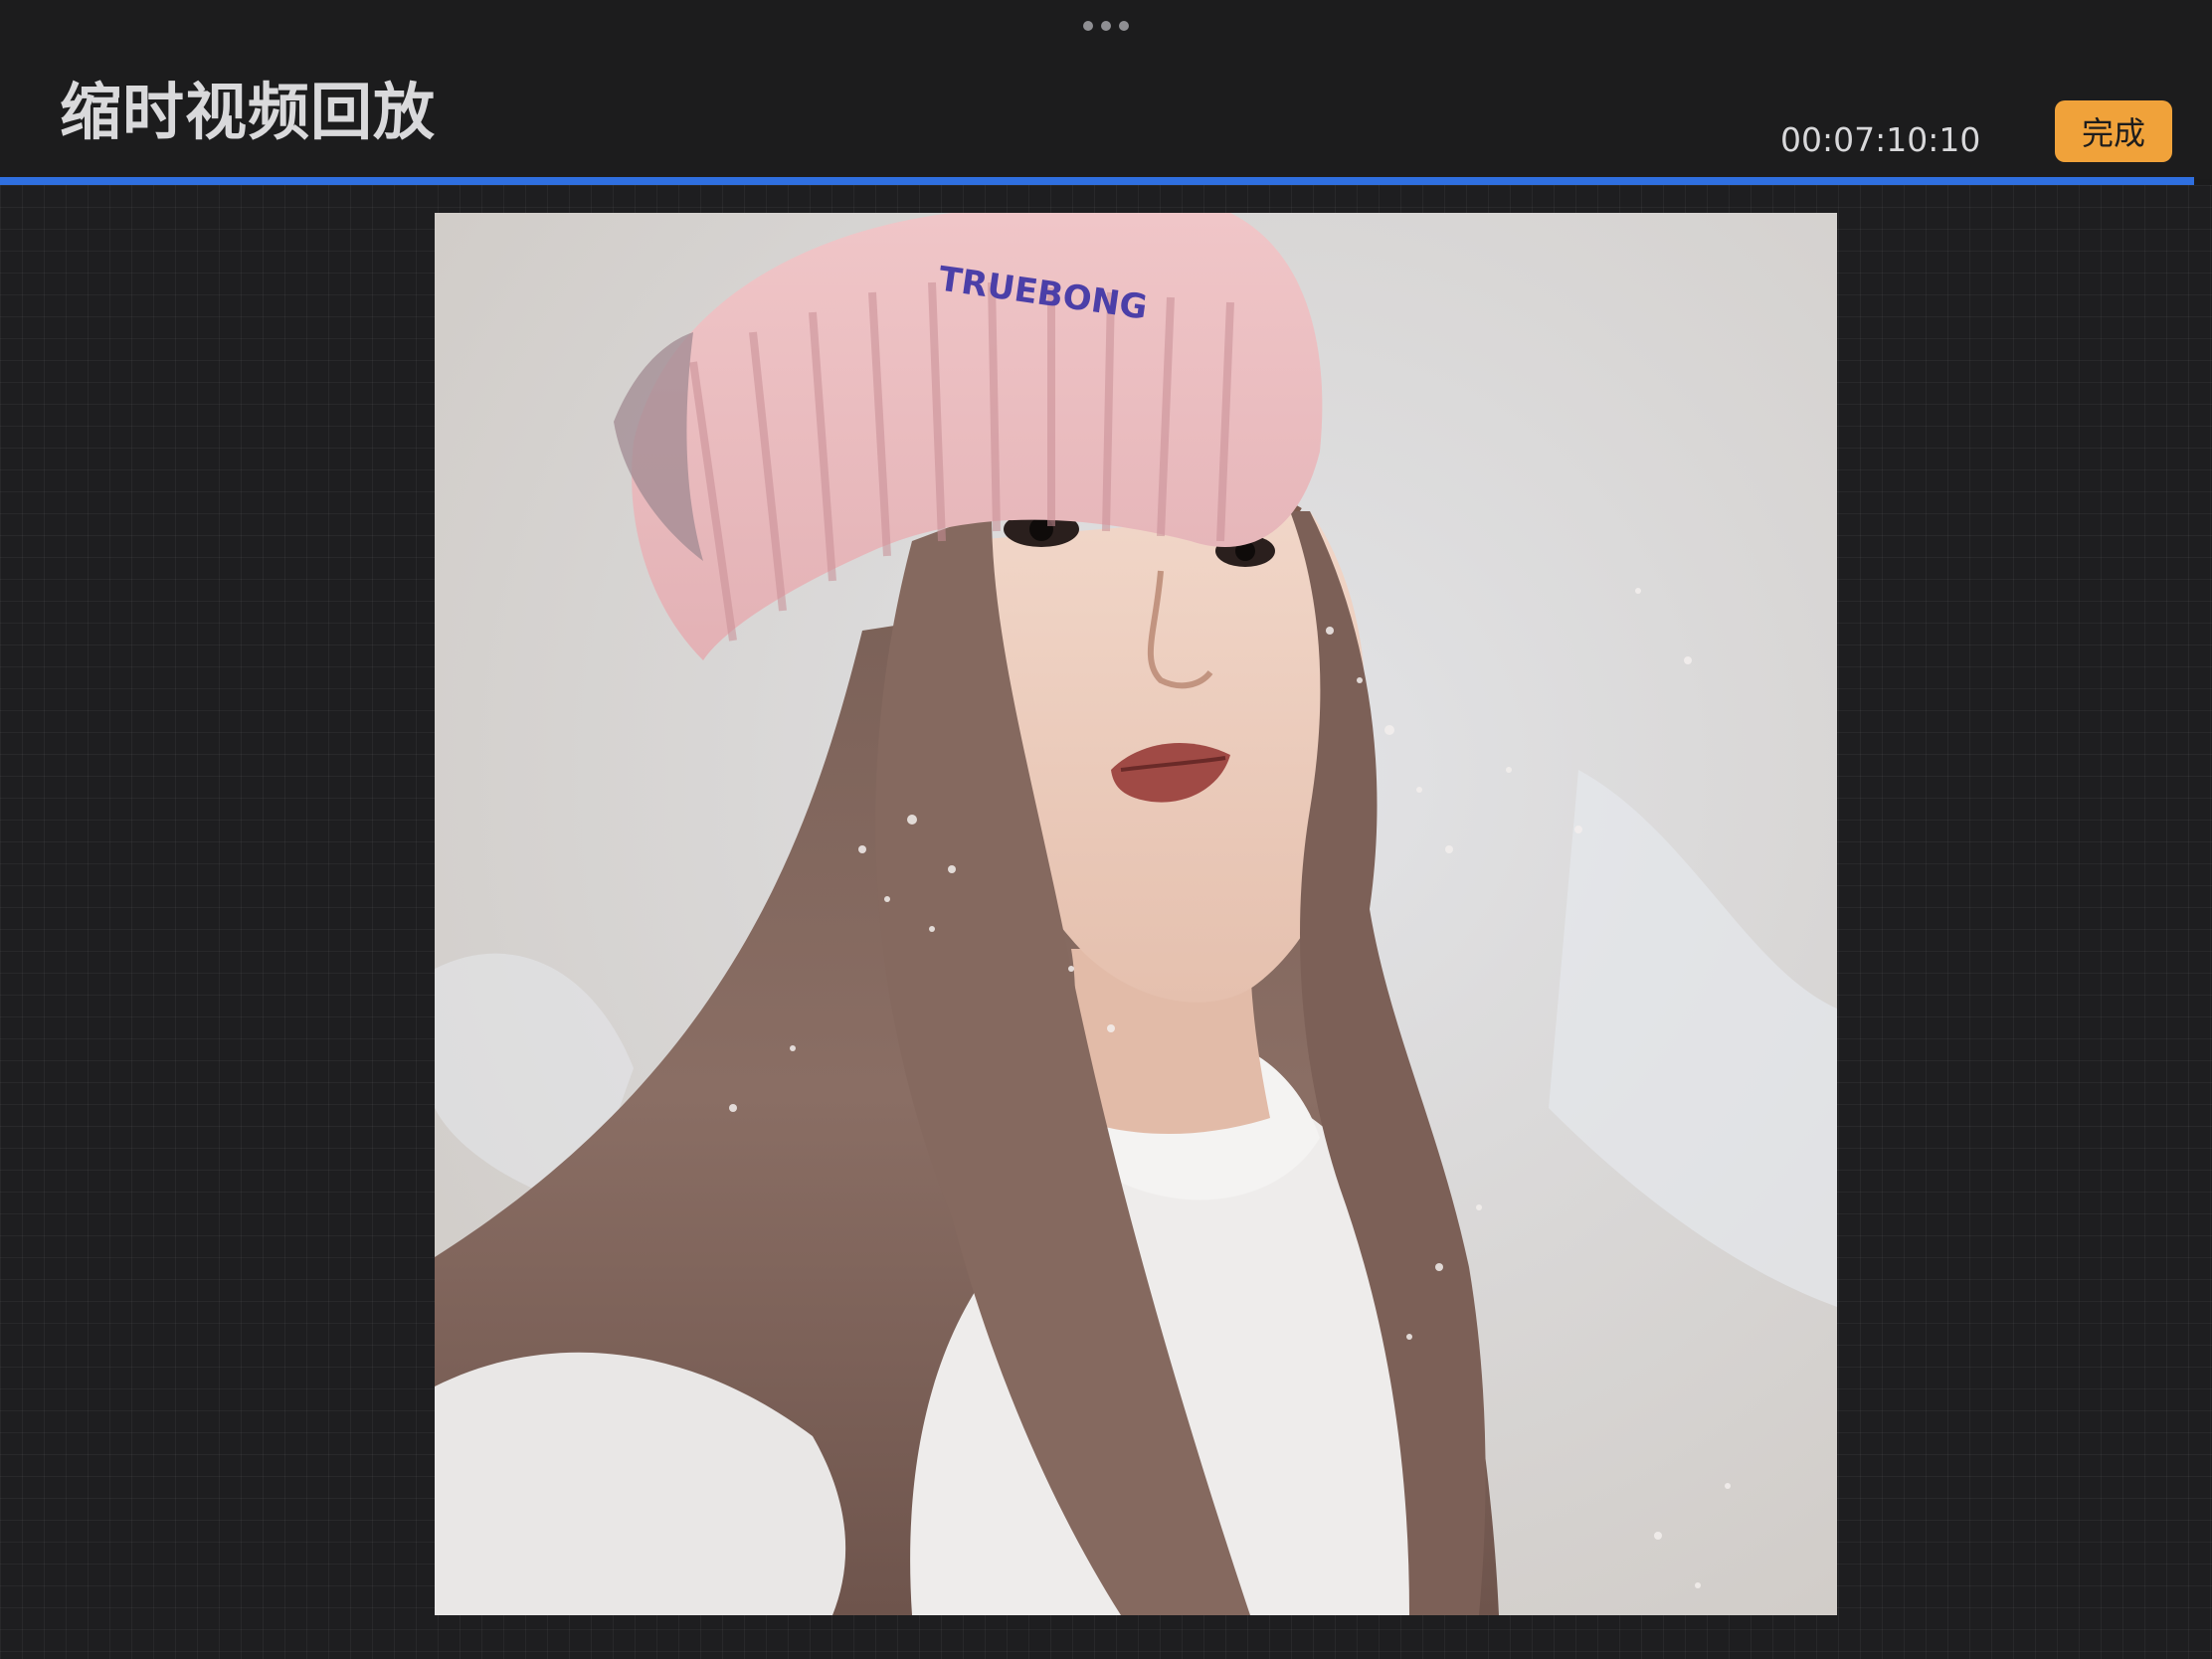 This screenshot has width=2212, height=1659. I want to click on playback-progress-bar, so click(1097, 181).